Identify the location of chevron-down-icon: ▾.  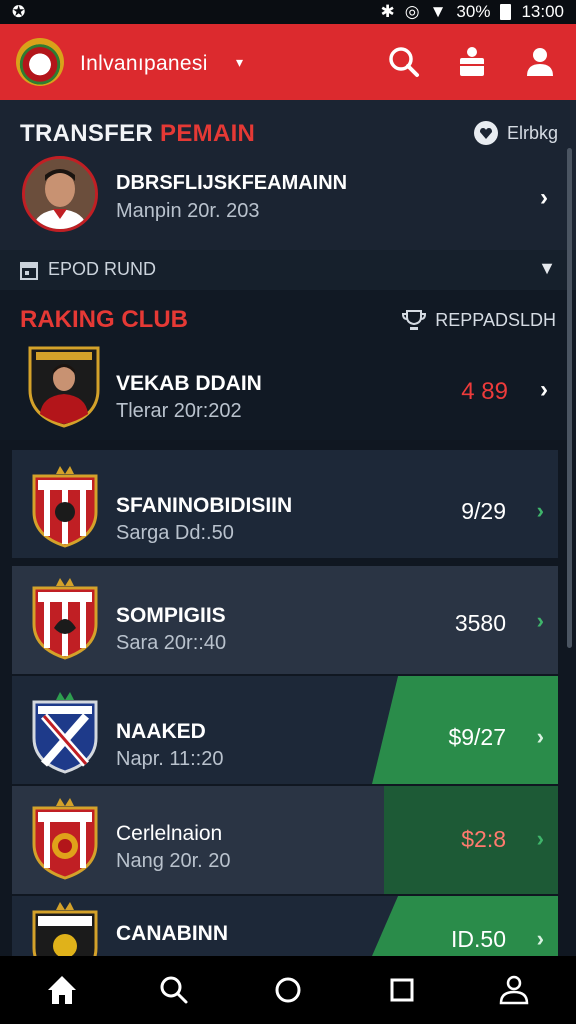
(239, 62).